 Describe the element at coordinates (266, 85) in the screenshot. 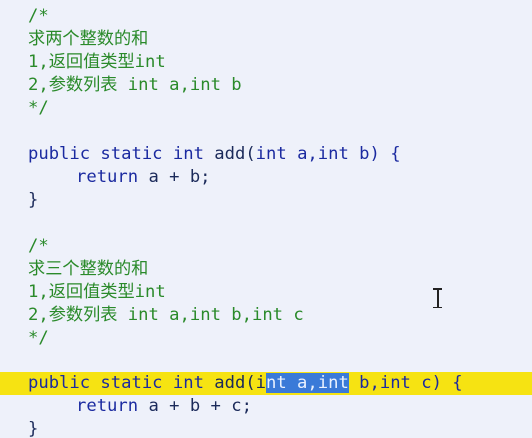

I see `code-line: 2,参数列表 int a,int b` at that location.